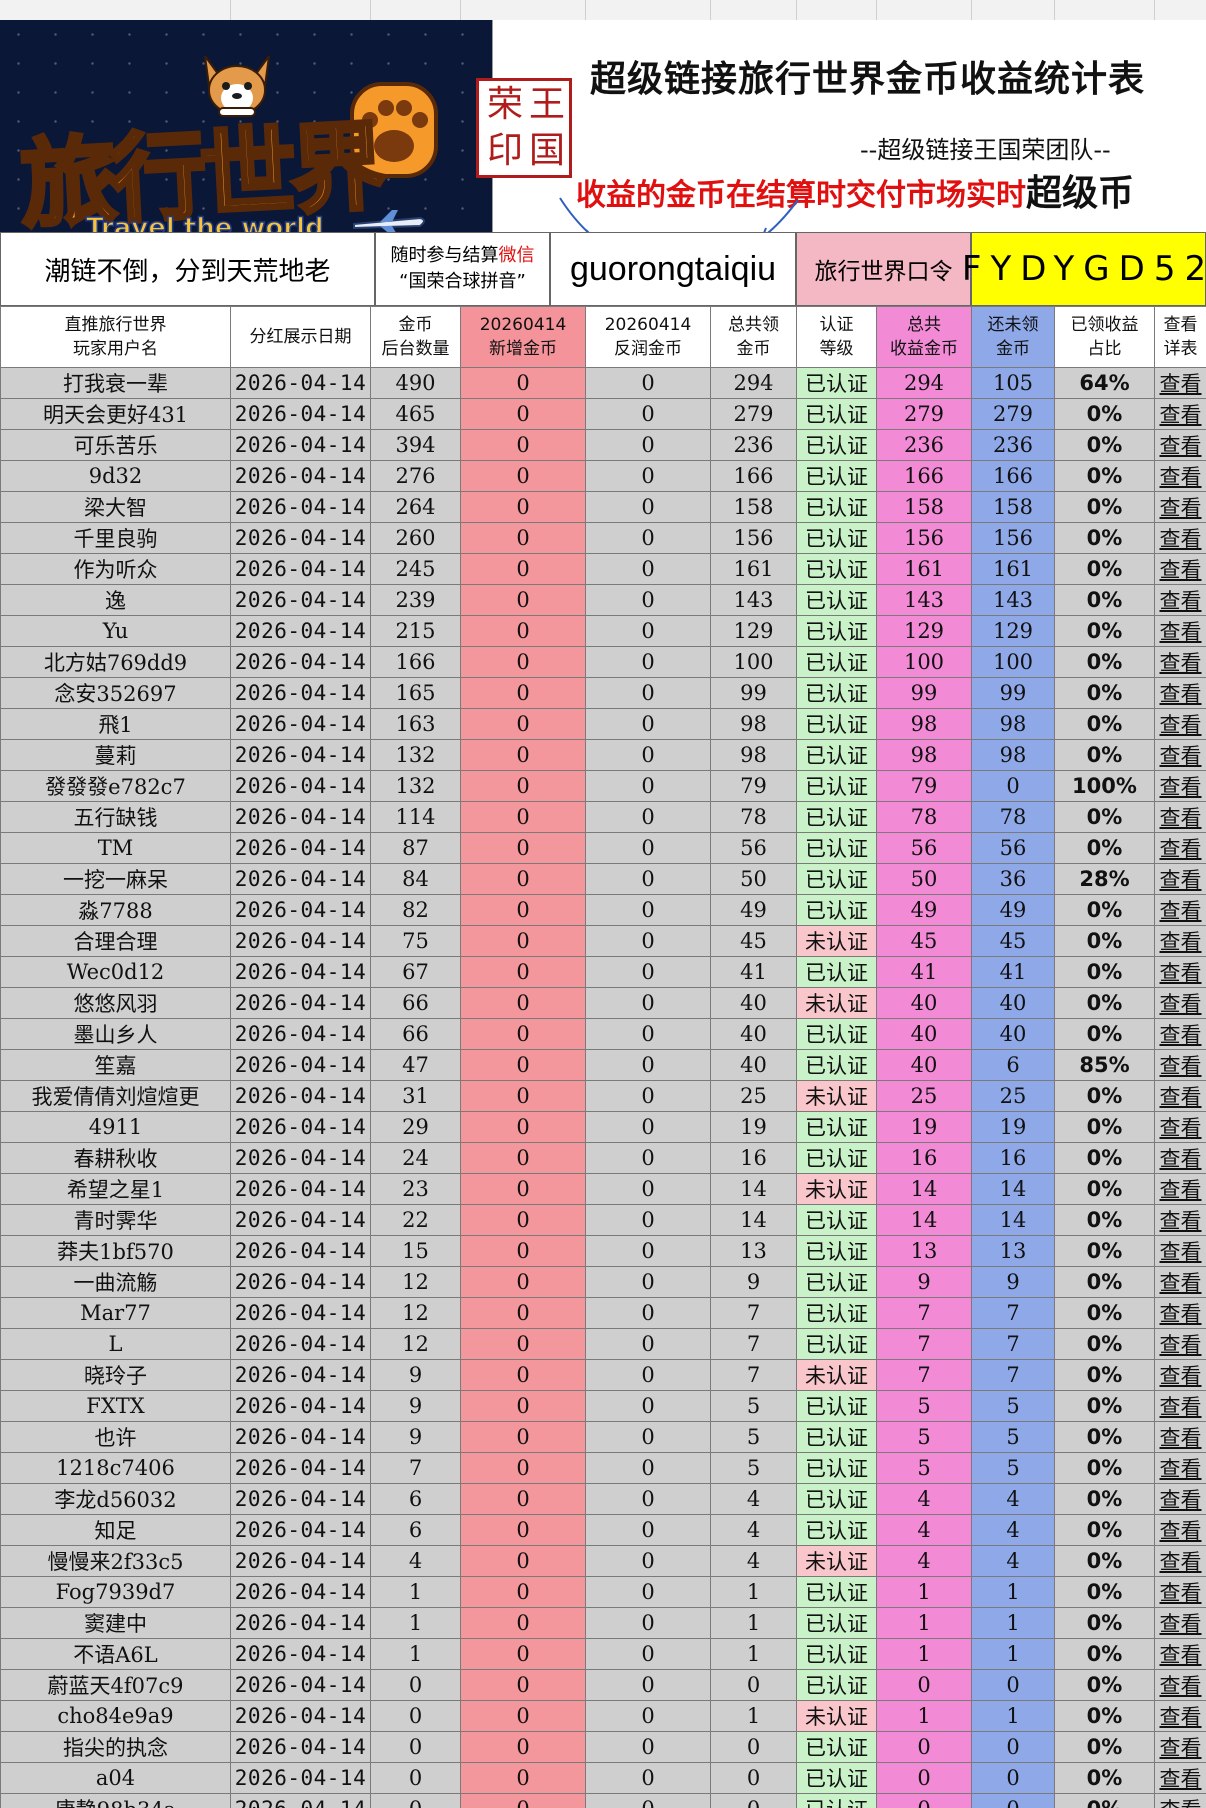 This screenshot has height=1808, width=1206. Describe the element at coordinates (1104, 337) in the screenshot. I see `col-header-pct: 已领收益 占比` at that location.